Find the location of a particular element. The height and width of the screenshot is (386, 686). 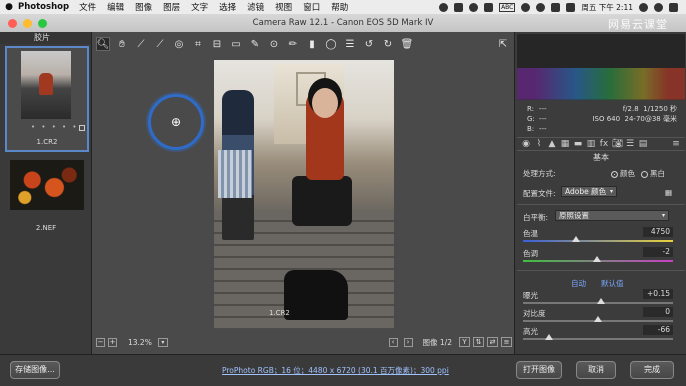

battery-icon is located at coordinates (571, 7).